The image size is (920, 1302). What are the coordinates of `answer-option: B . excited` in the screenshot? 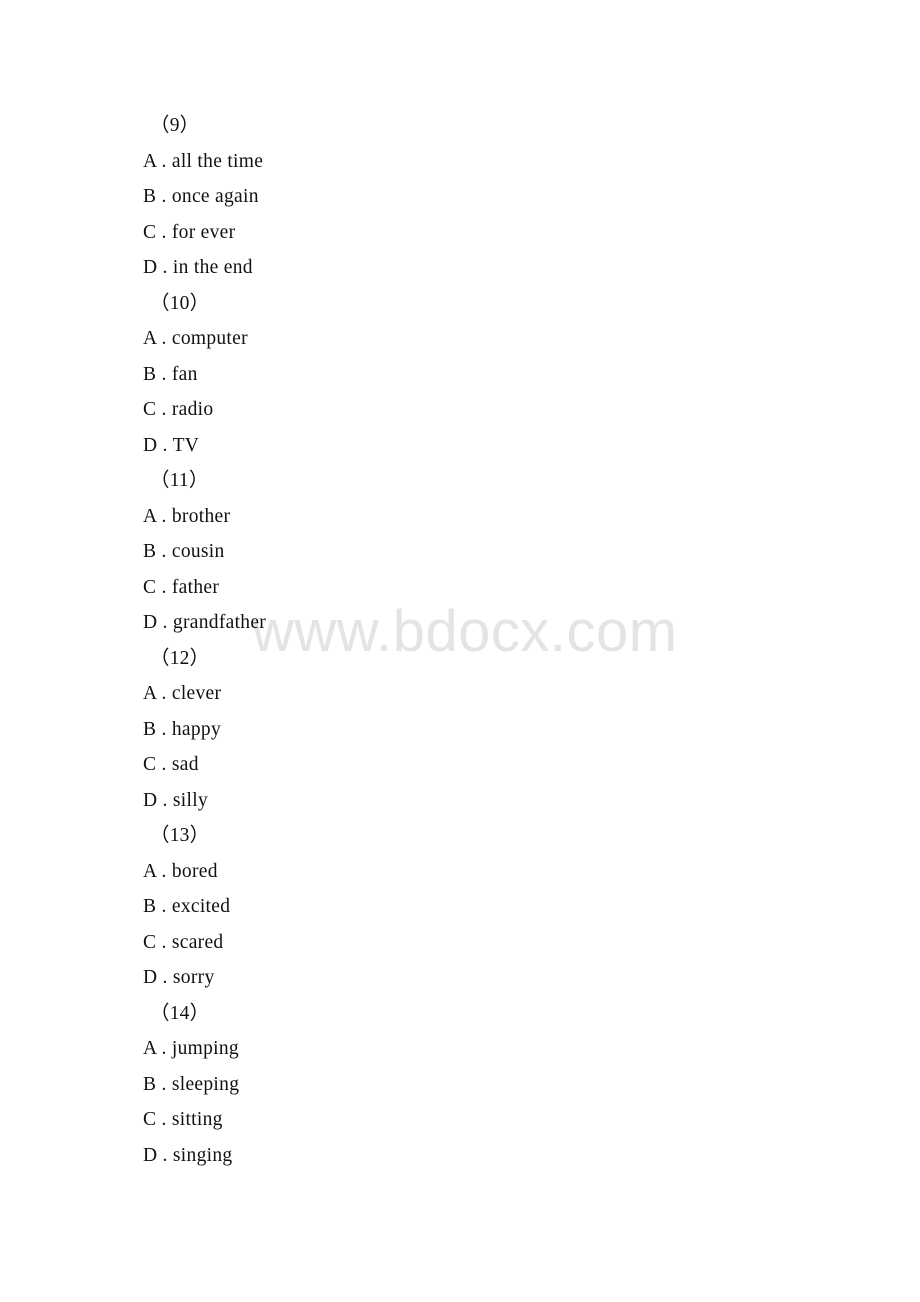 It's located at (460, 907).